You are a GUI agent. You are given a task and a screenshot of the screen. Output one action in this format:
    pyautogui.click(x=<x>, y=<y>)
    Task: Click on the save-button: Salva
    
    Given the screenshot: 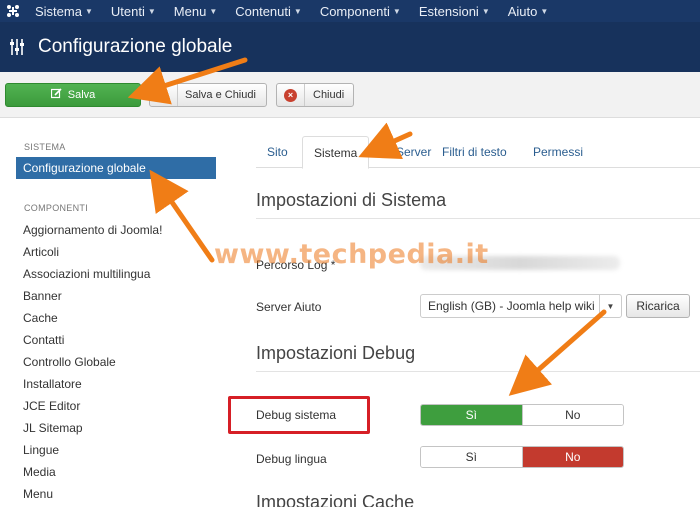 What is the action you would take?
    pyautogui.click(x=73, y=95)
    